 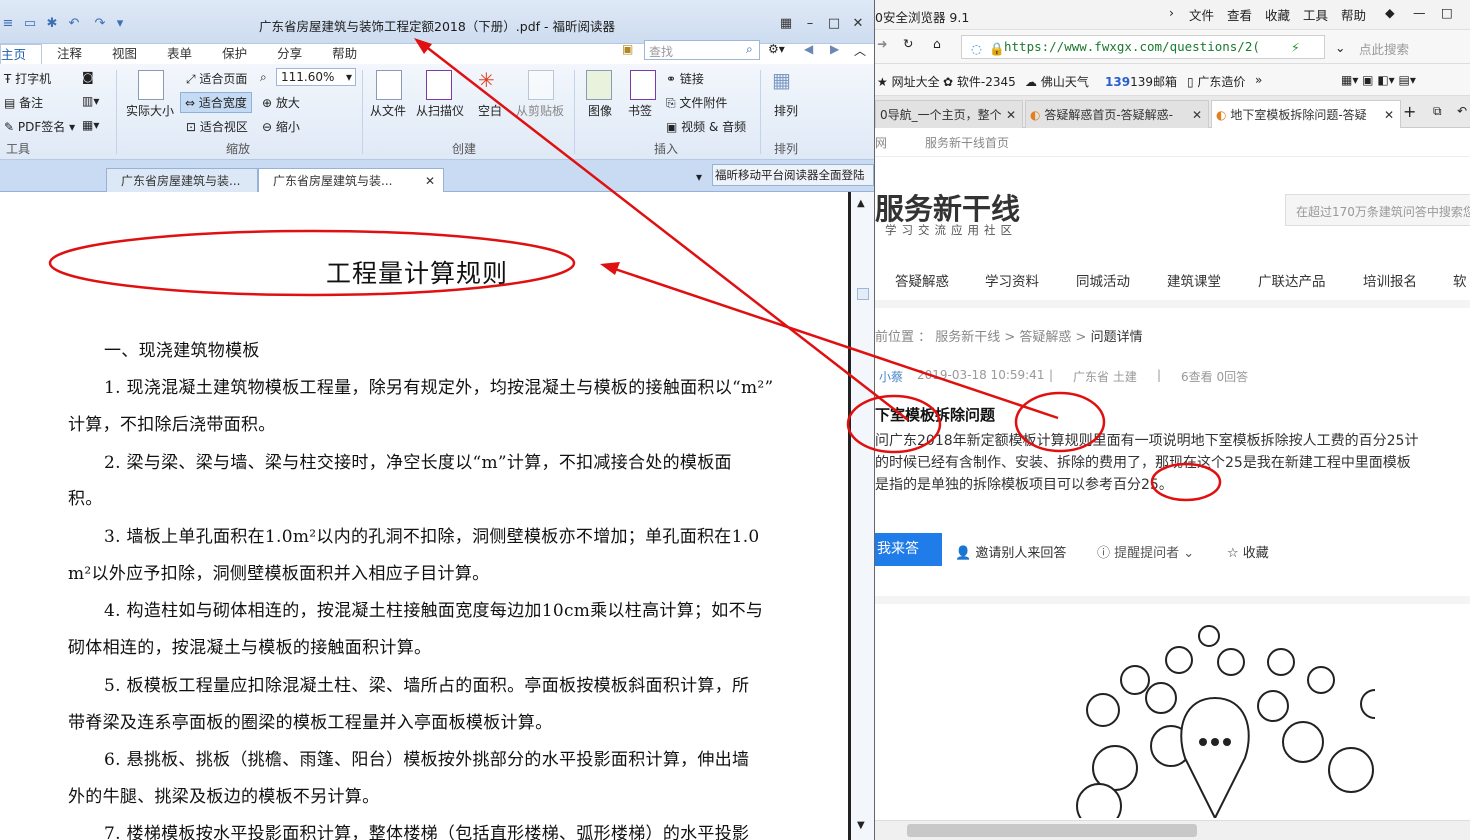 I want to click on nav-item: 同城活动, so click(x=1103, y=280).